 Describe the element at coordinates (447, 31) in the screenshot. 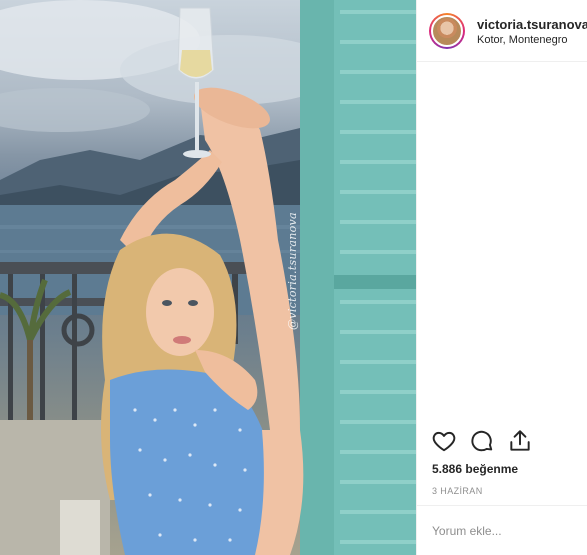

I see `avatar` at that location.